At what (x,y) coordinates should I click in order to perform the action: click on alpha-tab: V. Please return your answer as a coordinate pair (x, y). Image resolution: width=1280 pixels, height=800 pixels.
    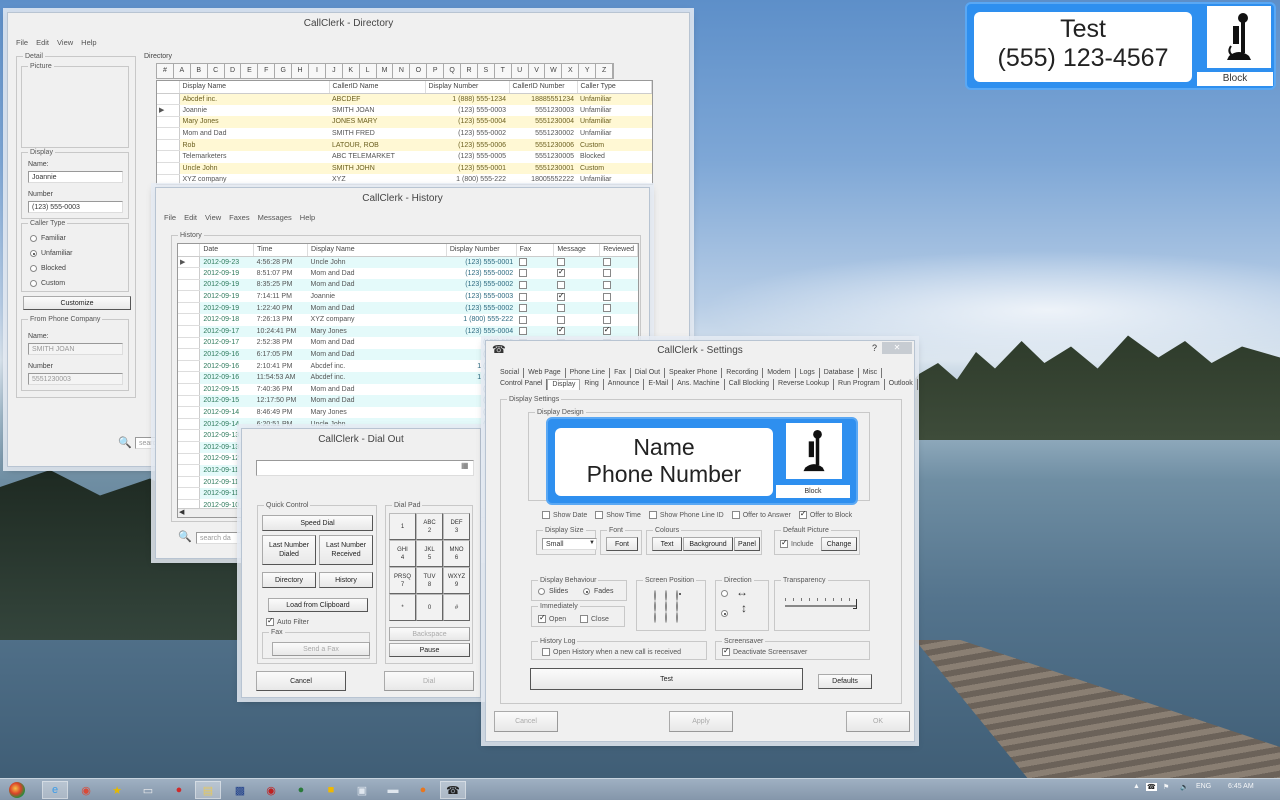
    Looking at the image, I should click on (537, 71).